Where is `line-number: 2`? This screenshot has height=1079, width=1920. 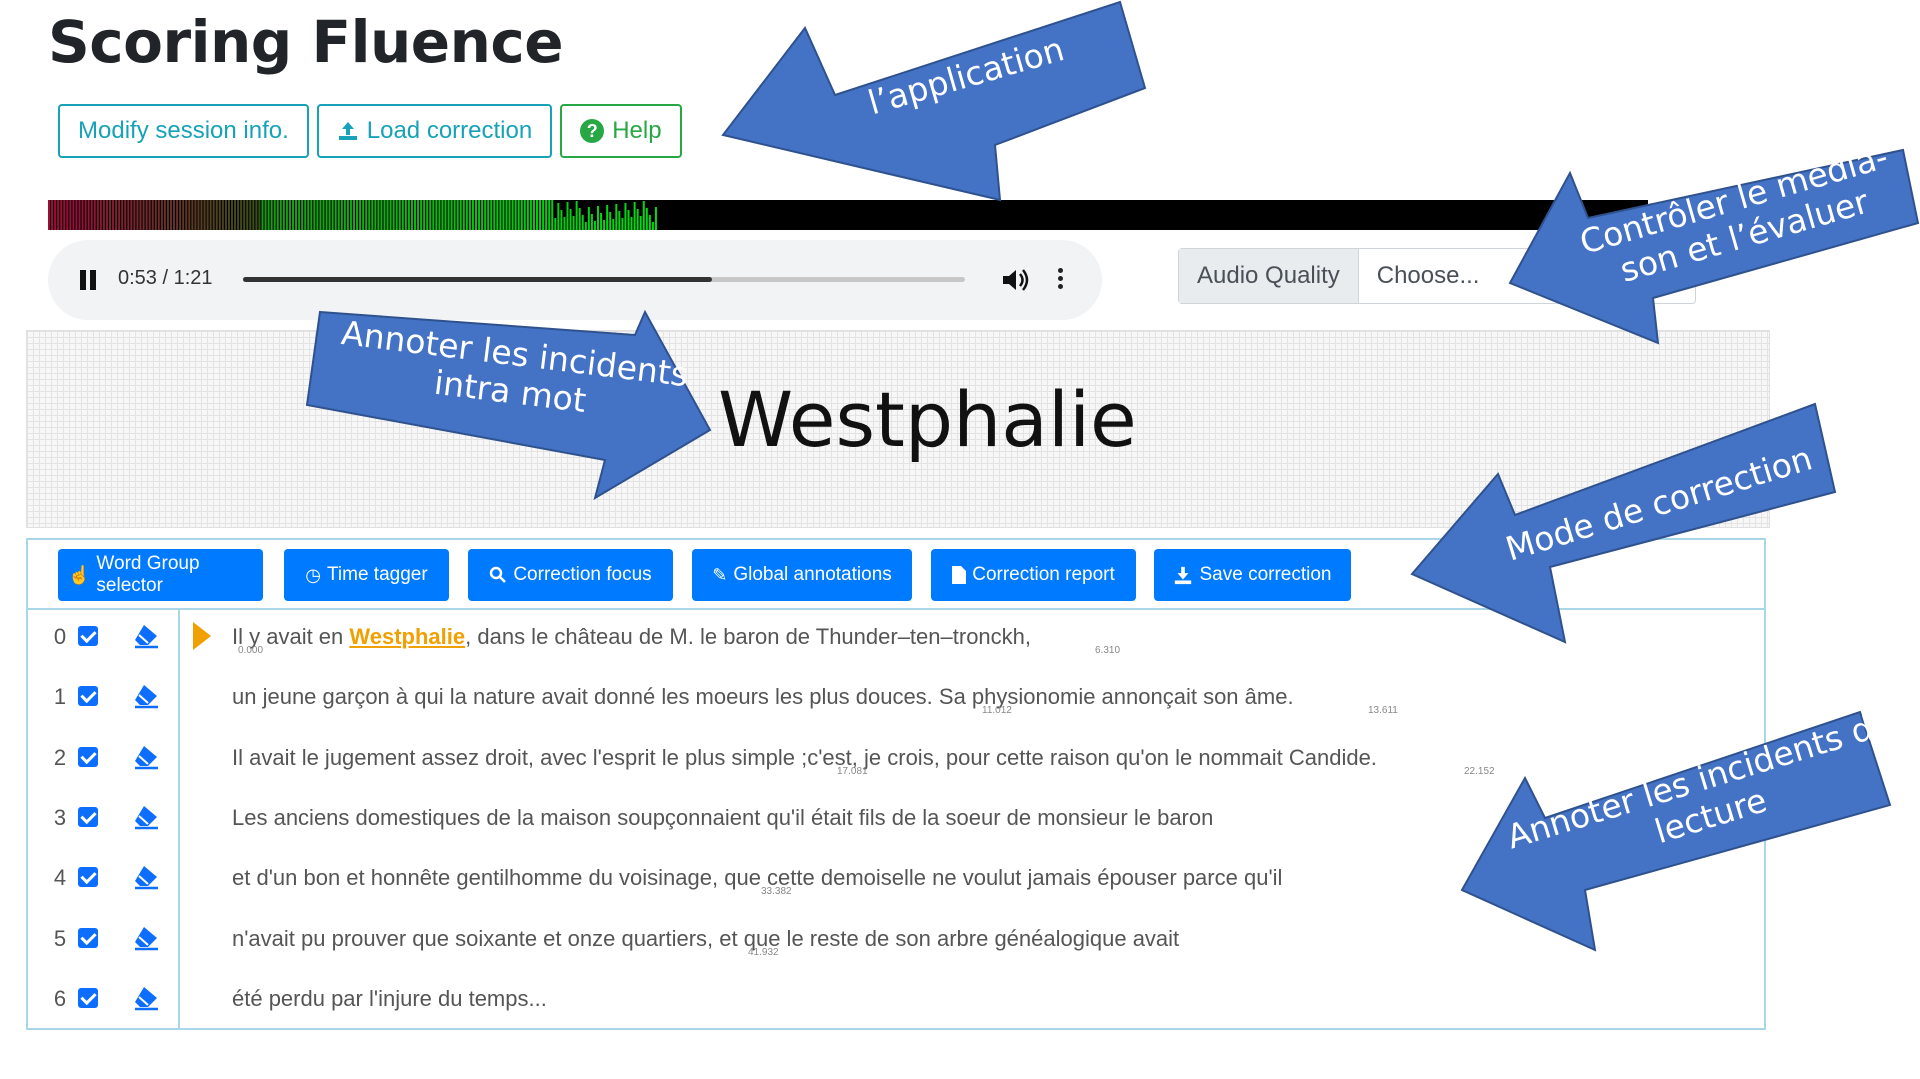 line-number: 2 is located at coordinates (60, 757).